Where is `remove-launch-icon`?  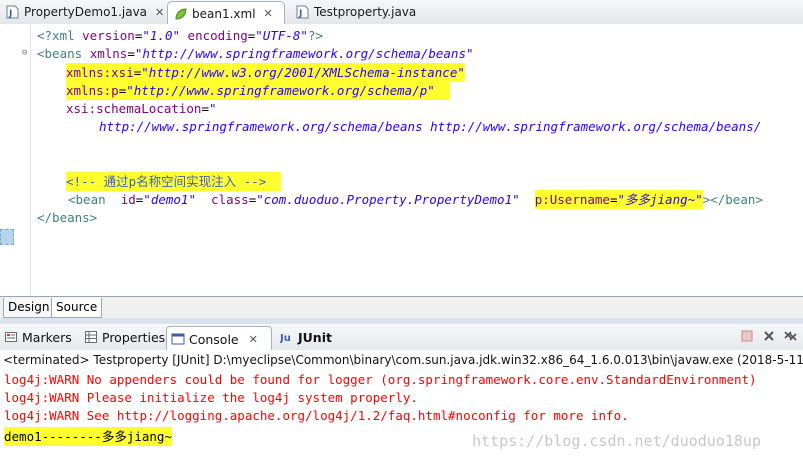 remove-launch-icon is located at coordinates (769, 336).